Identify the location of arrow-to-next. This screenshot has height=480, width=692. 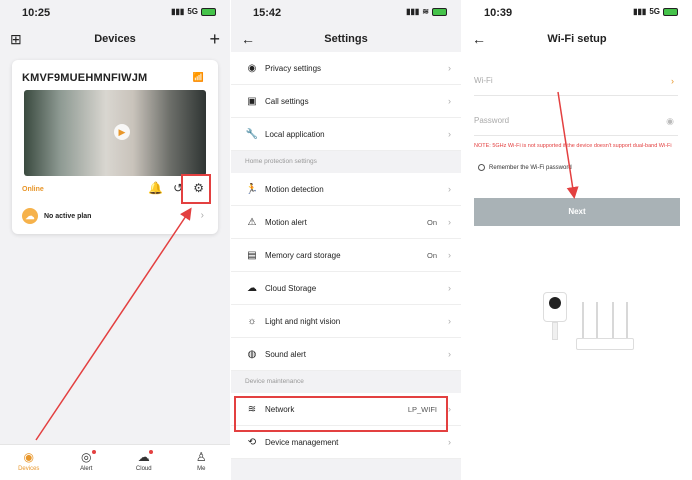
(568, 145).